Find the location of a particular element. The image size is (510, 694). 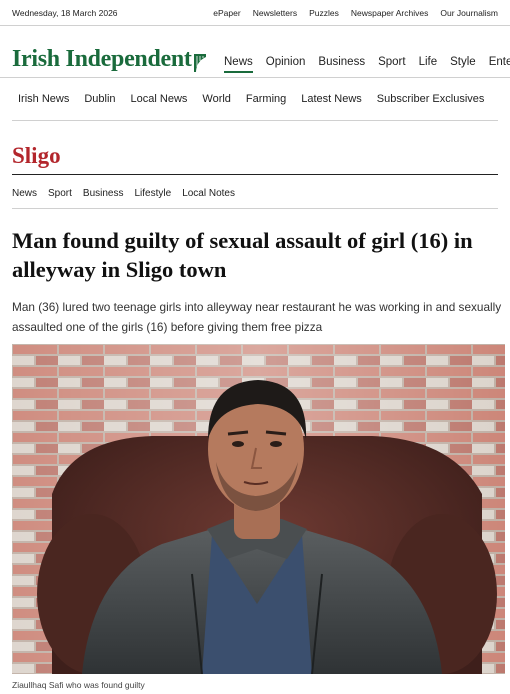

section-nav-sport: Sport is located at coordinates (60, 193).